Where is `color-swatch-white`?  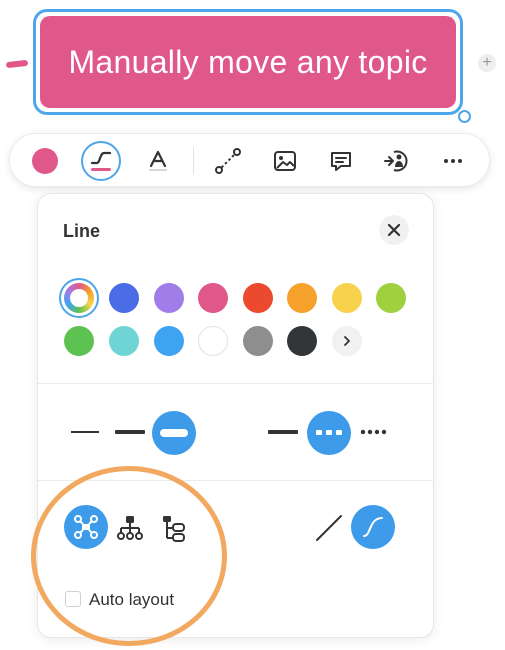
color-swatch-white is located at coordinates (213, 341).